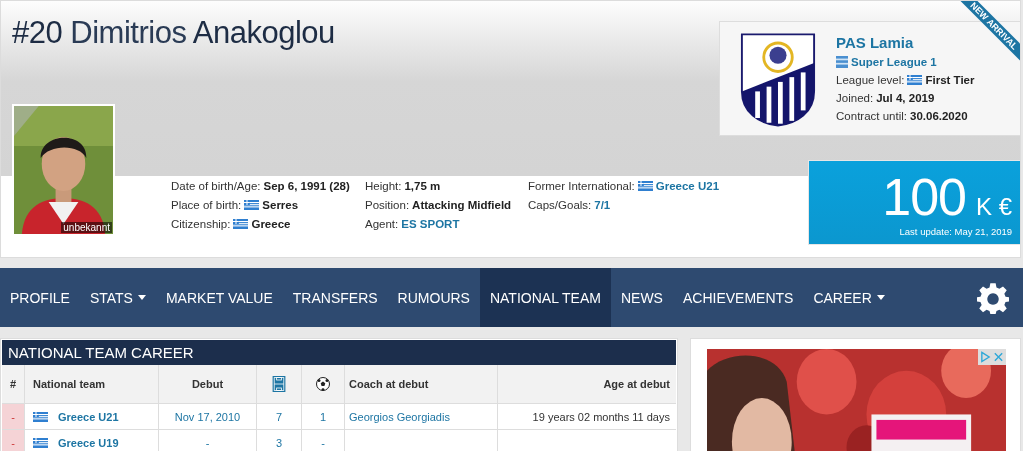 This screenshot has height=451, width=1023. What do you see at coordinates (389, 384) in the screenshot?
I see `column-header: Coach at debut` at bounding box center [389, 384].